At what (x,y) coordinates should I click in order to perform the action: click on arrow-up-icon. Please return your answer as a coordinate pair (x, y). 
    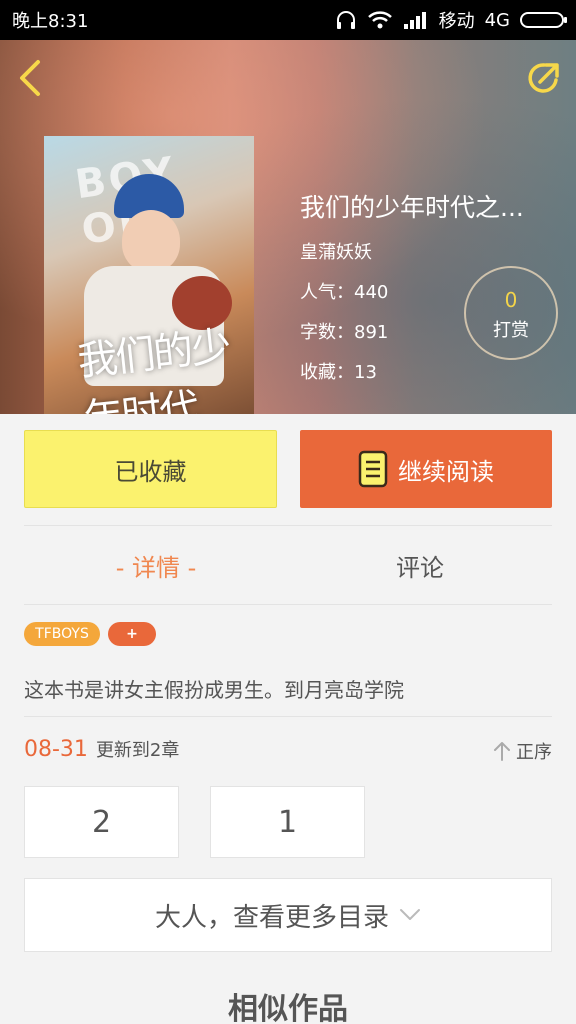
    Looking at the image, I should click on (502, 751).